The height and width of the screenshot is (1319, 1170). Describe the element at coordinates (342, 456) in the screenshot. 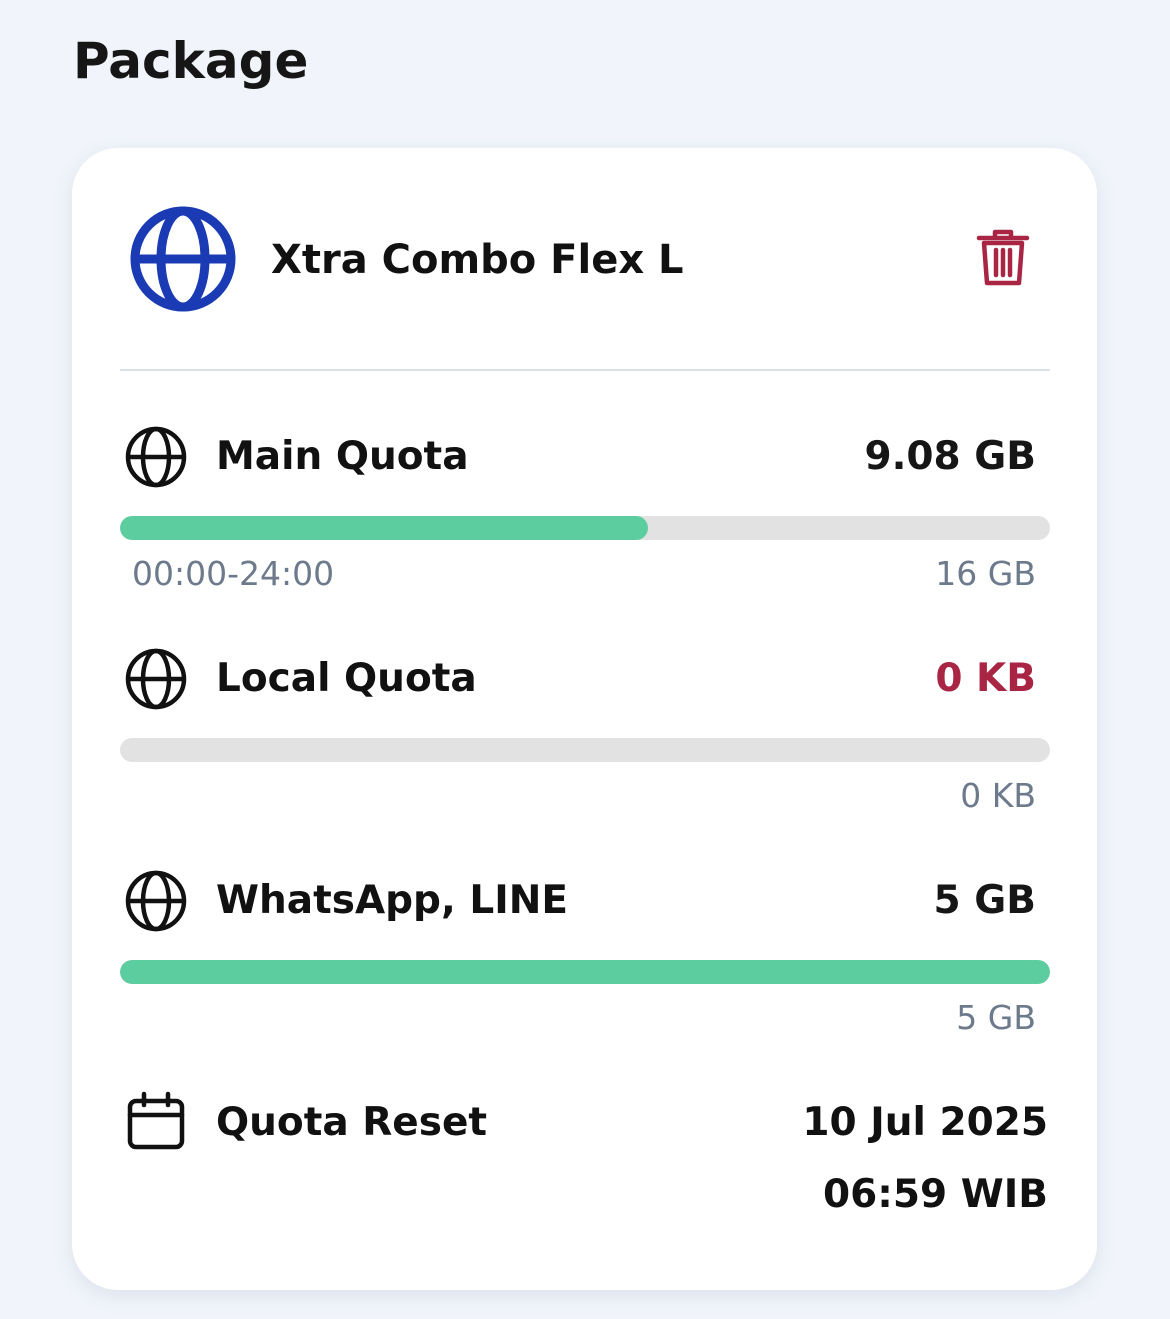

I see `quota-label: Main Quota` at that location.